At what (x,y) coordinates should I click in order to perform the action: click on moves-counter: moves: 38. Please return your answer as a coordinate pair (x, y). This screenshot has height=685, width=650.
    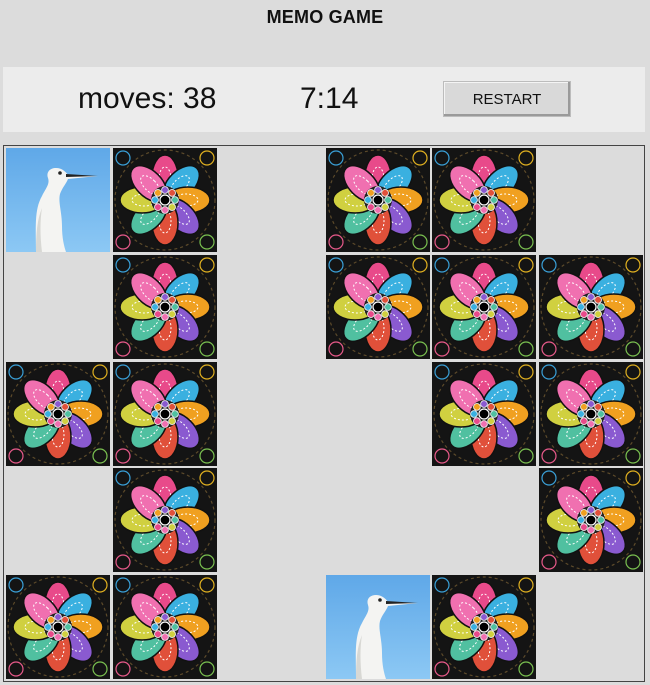
    Looking at the image, I should click on (147, 99).